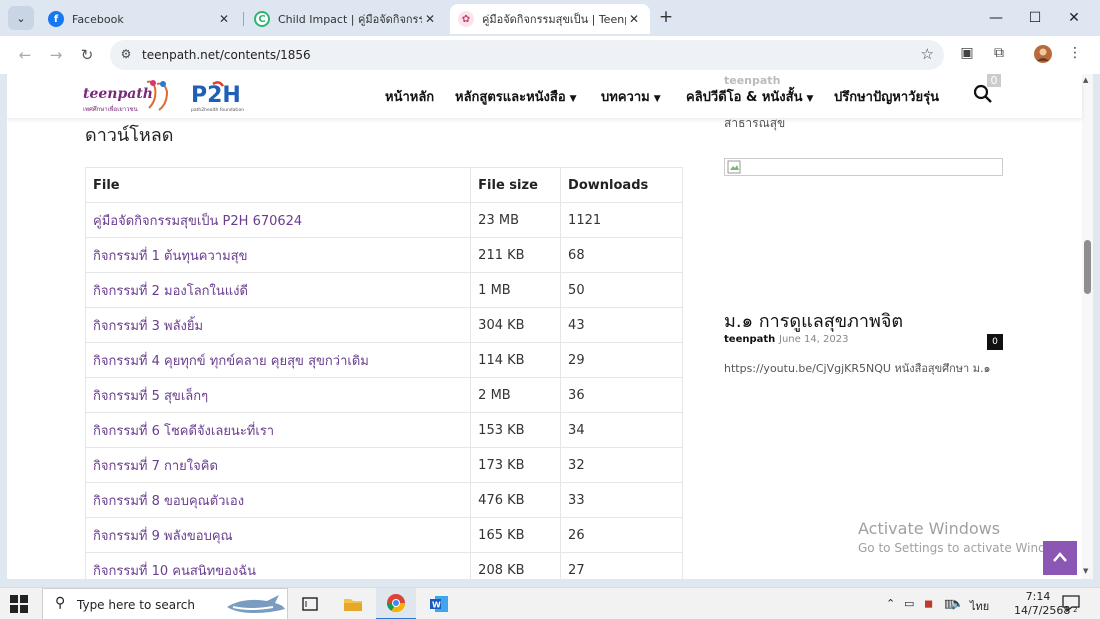  Describe the element at coordinates (621, 500) in the screenshot. I see `download-count: 33` at that location.